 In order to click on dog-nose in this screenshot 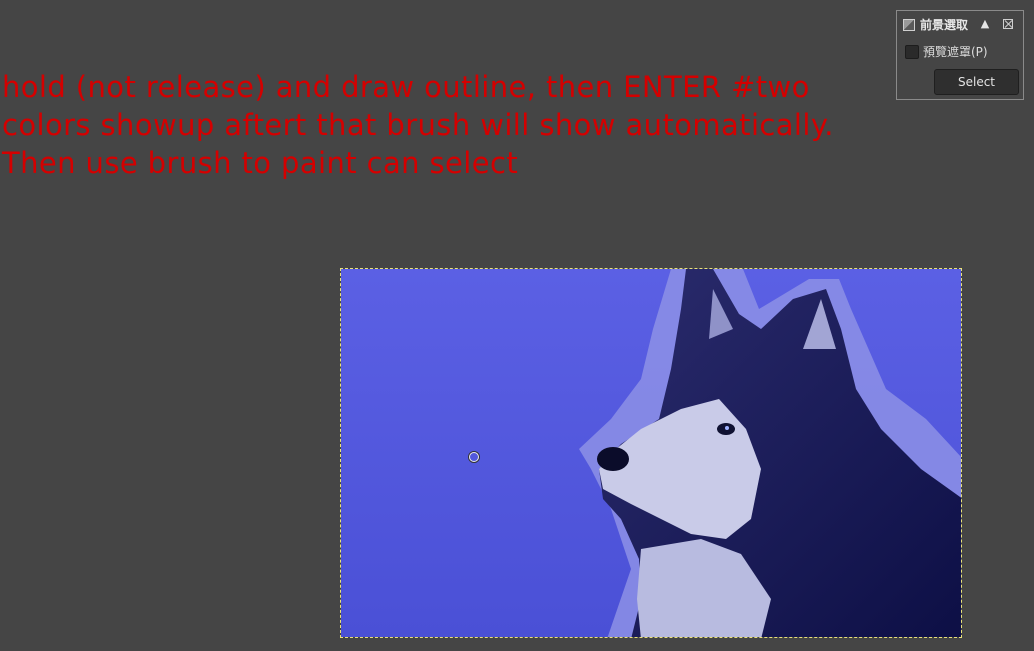, I will do `click(613, 459)`.